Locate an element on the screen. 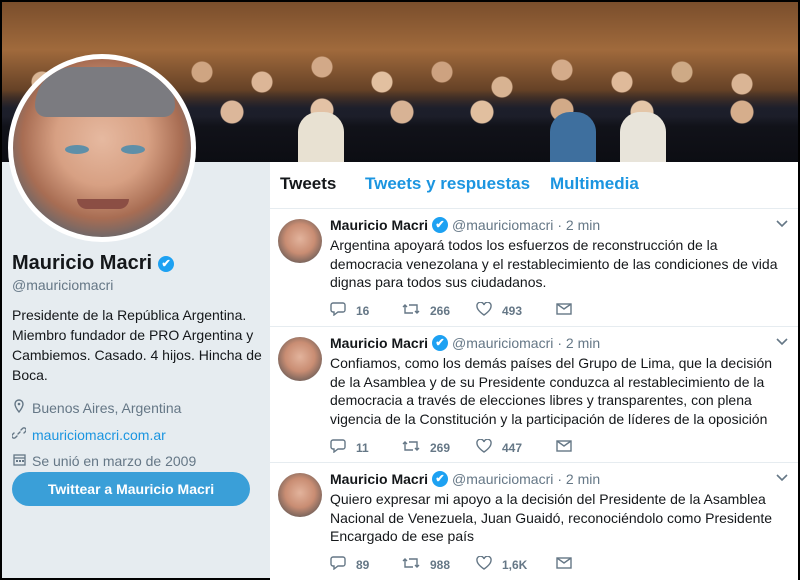  reply-count: 89 is located at coordinates (363, 564).